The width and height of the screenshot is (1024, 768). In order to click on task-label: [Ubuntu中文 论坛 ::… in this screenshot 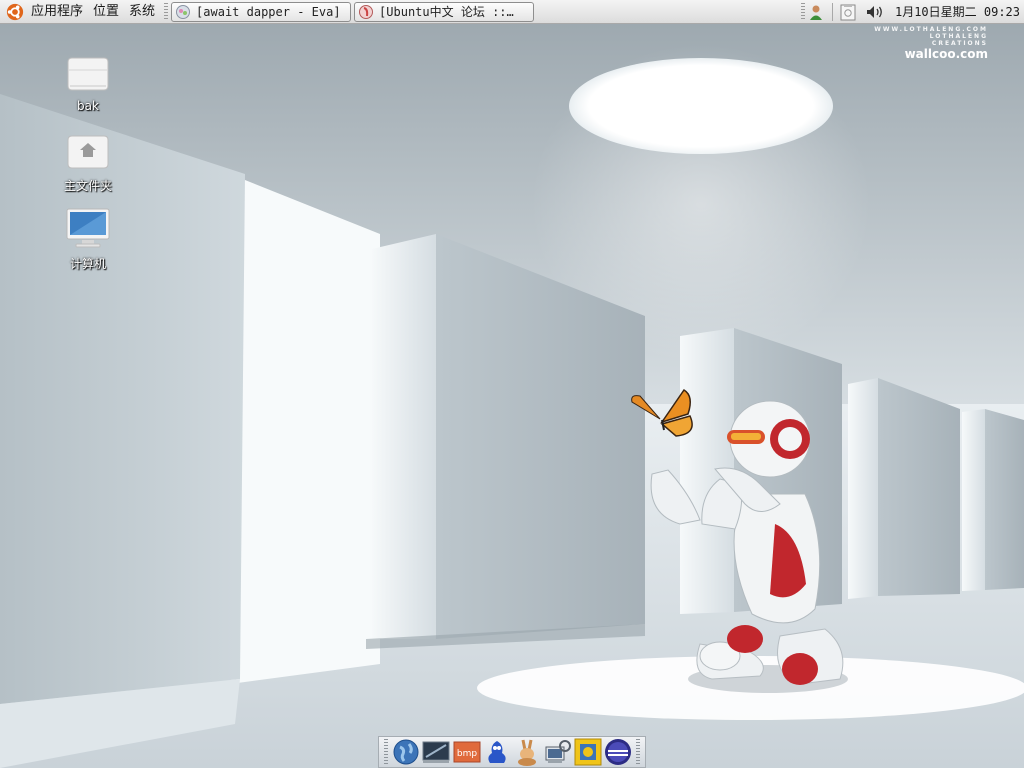, I will do `click(446, 12)`.